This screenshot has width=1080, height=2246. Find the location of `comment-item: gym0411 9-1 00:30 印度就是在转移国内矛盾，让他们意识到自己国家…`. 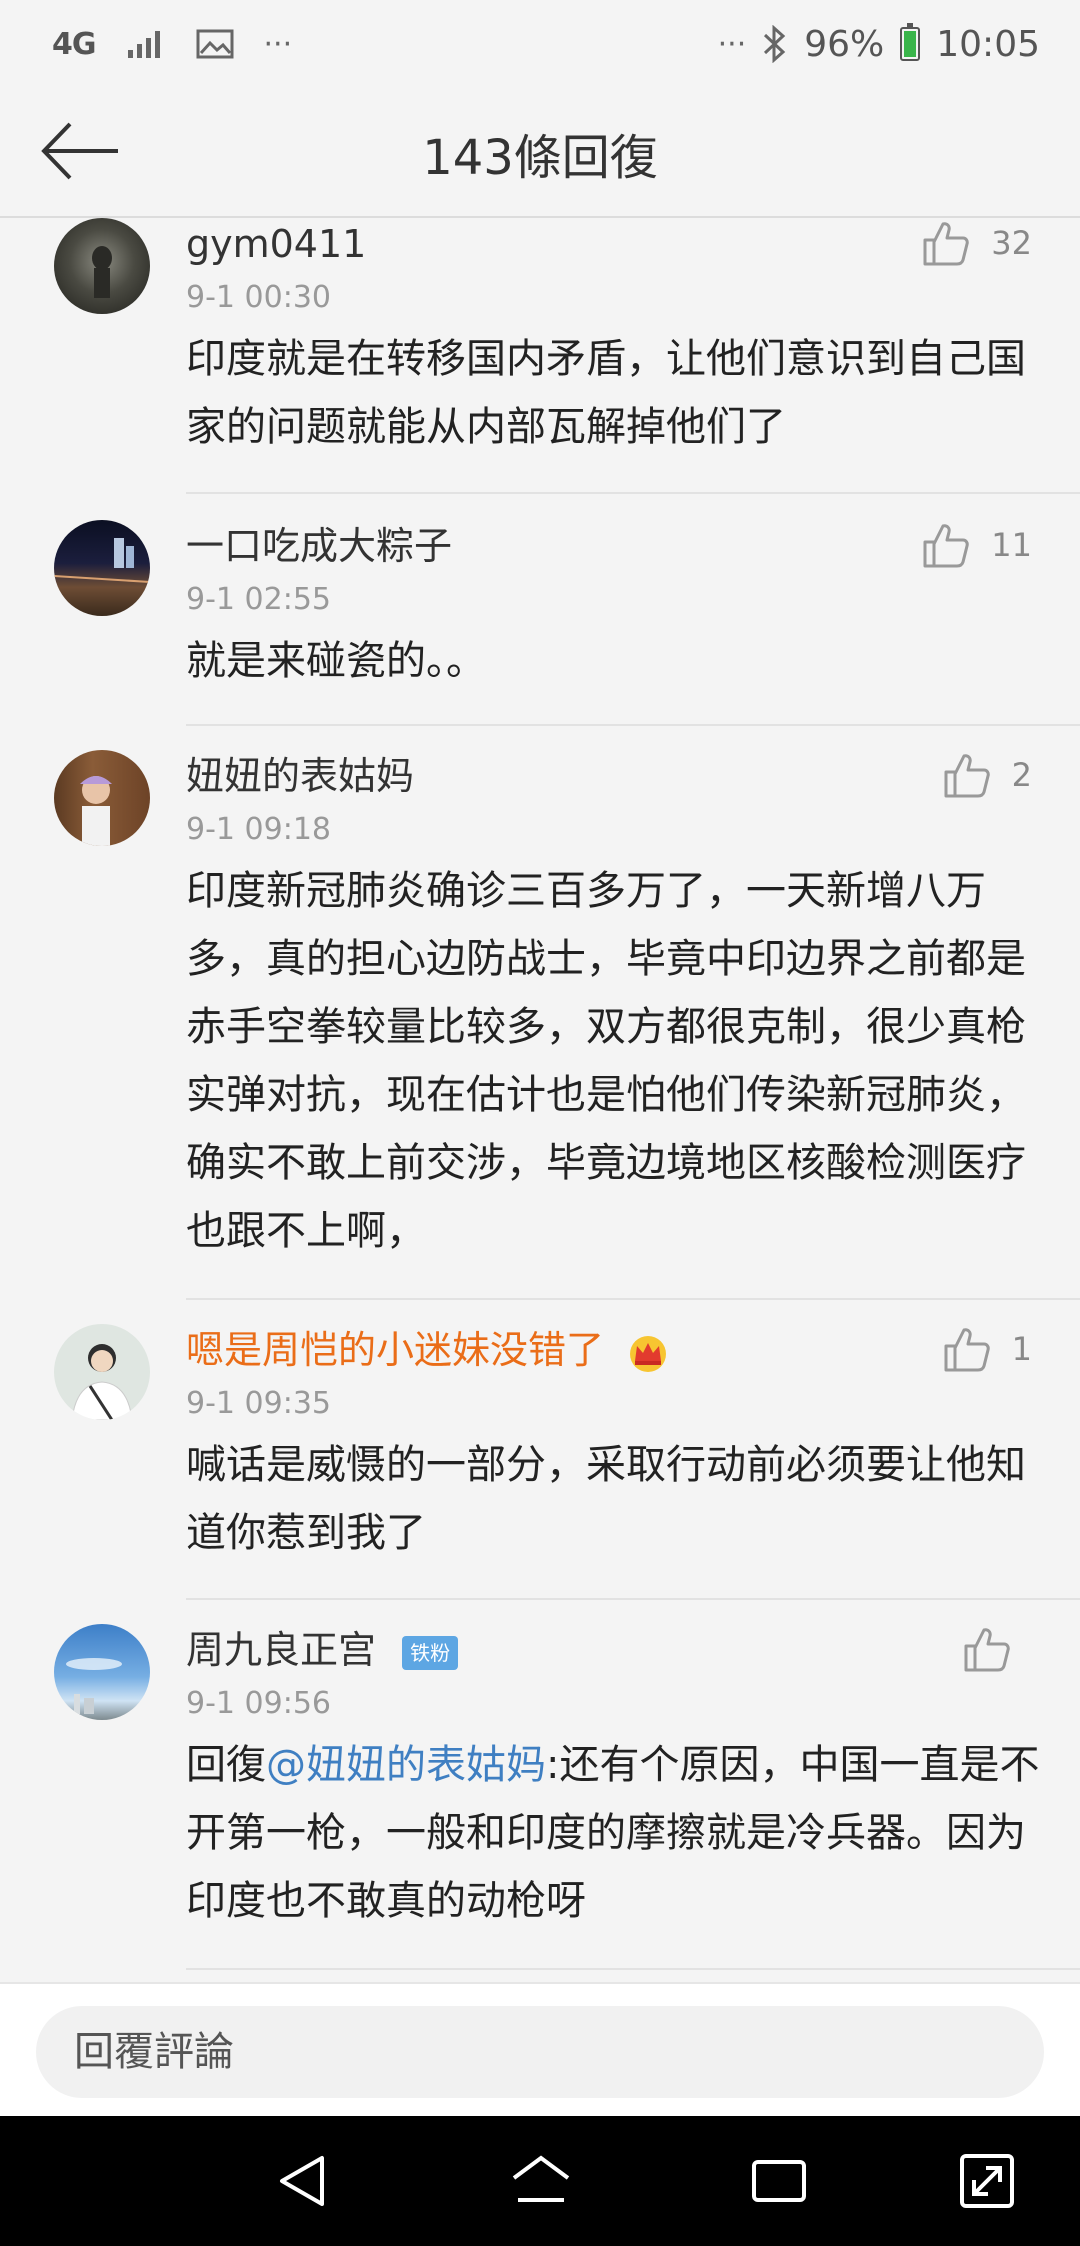

comment-item: gym0411 9-1 00:30 印度就是在转移国内矛盾，让他们意识到自己国家… is located at coordinates (567, 356).